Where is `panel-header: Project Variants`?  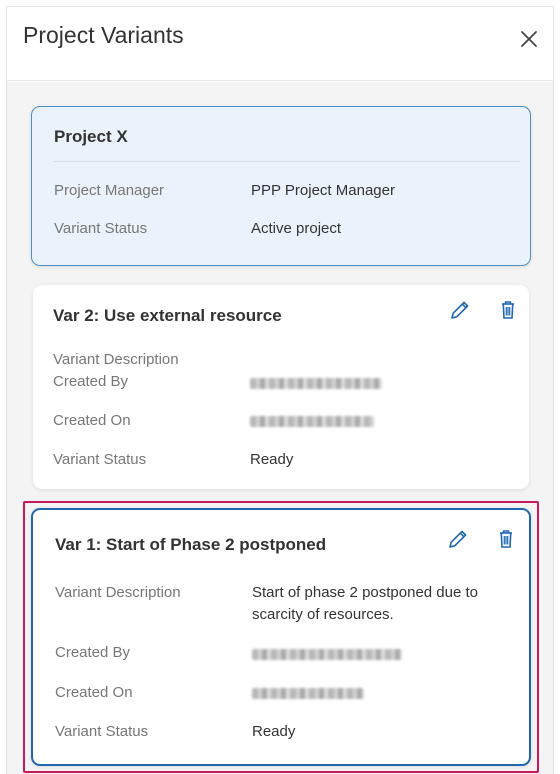 panel-header: Project Variants is located at coordinates (280, 44).